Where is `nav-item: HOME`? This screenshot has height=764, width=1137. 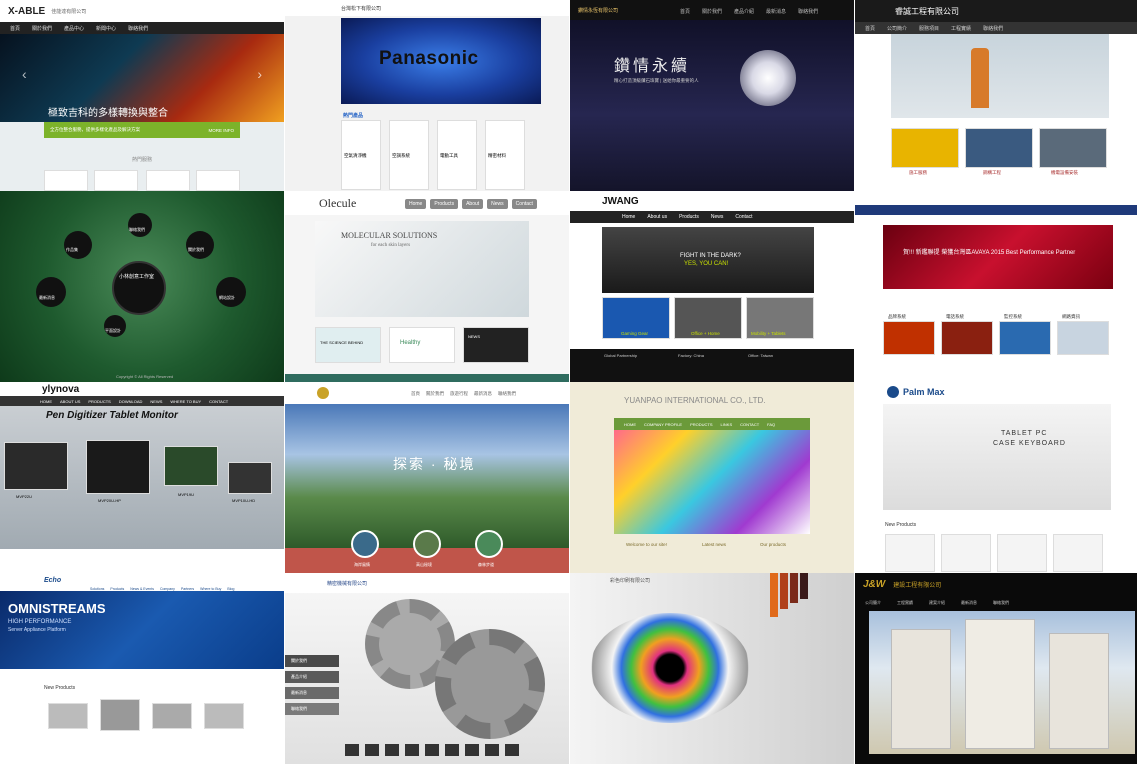
nav-item: HOME is located at coordinates (630, 424).